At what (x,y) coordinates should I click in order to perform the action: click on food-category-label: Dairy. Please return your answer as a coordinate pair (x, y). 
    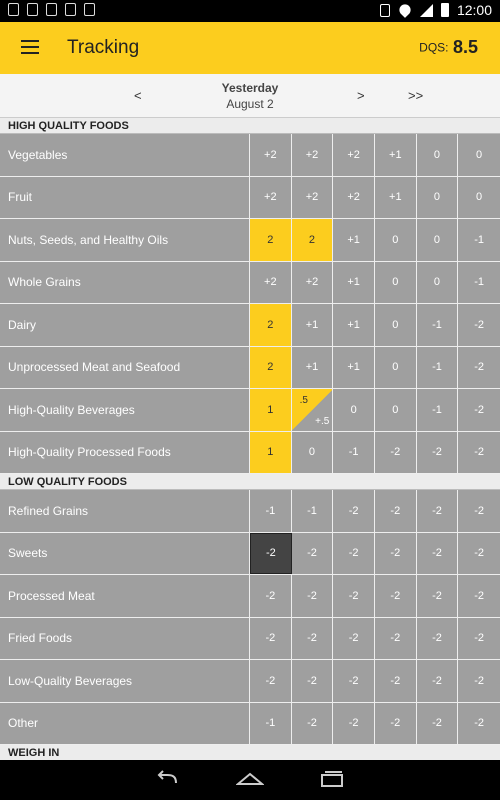
    Looking at the image, I should click on (125, 325).